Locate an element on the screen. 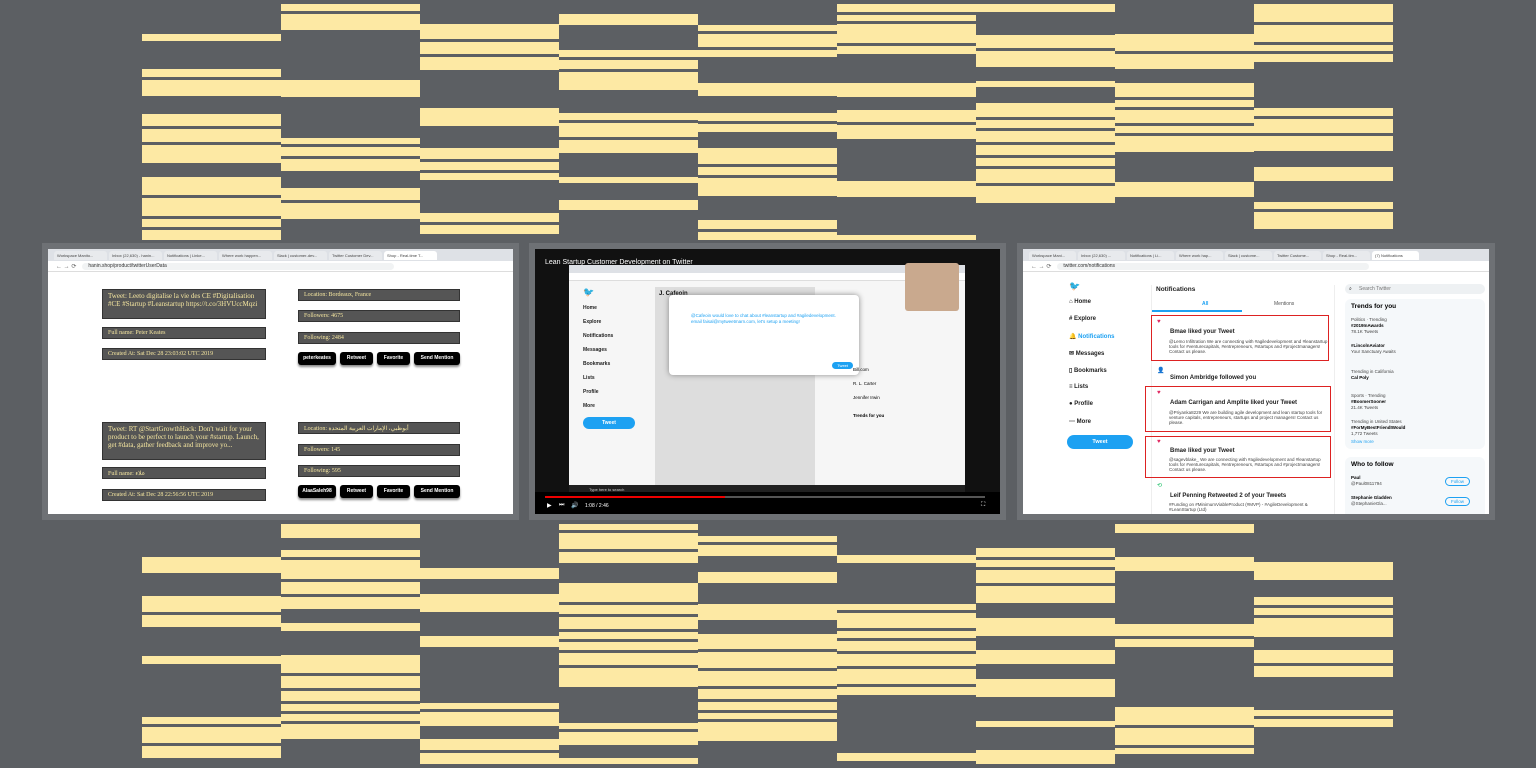  address-bar: ← → ⟳ twitter.com/notifications is located at coordinates (1256, 266).